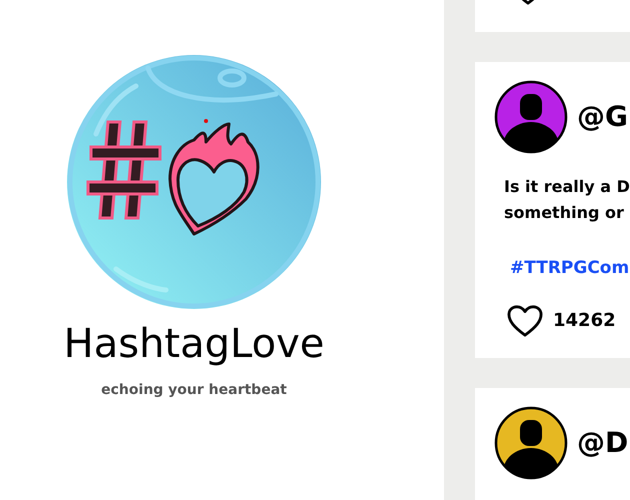 The image size is (630, 500). Describe the element at coordinates (602, 117) in the screenshot. I see `user-handle: @G` at that location.